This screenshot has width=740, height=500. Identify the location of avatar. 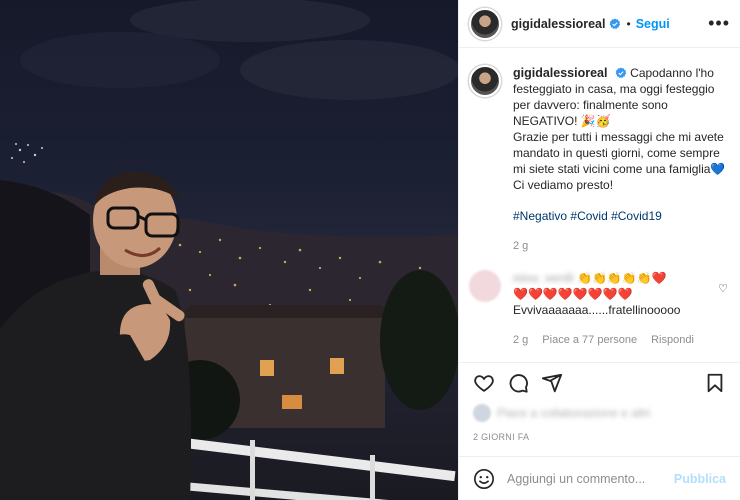
(485, 23).